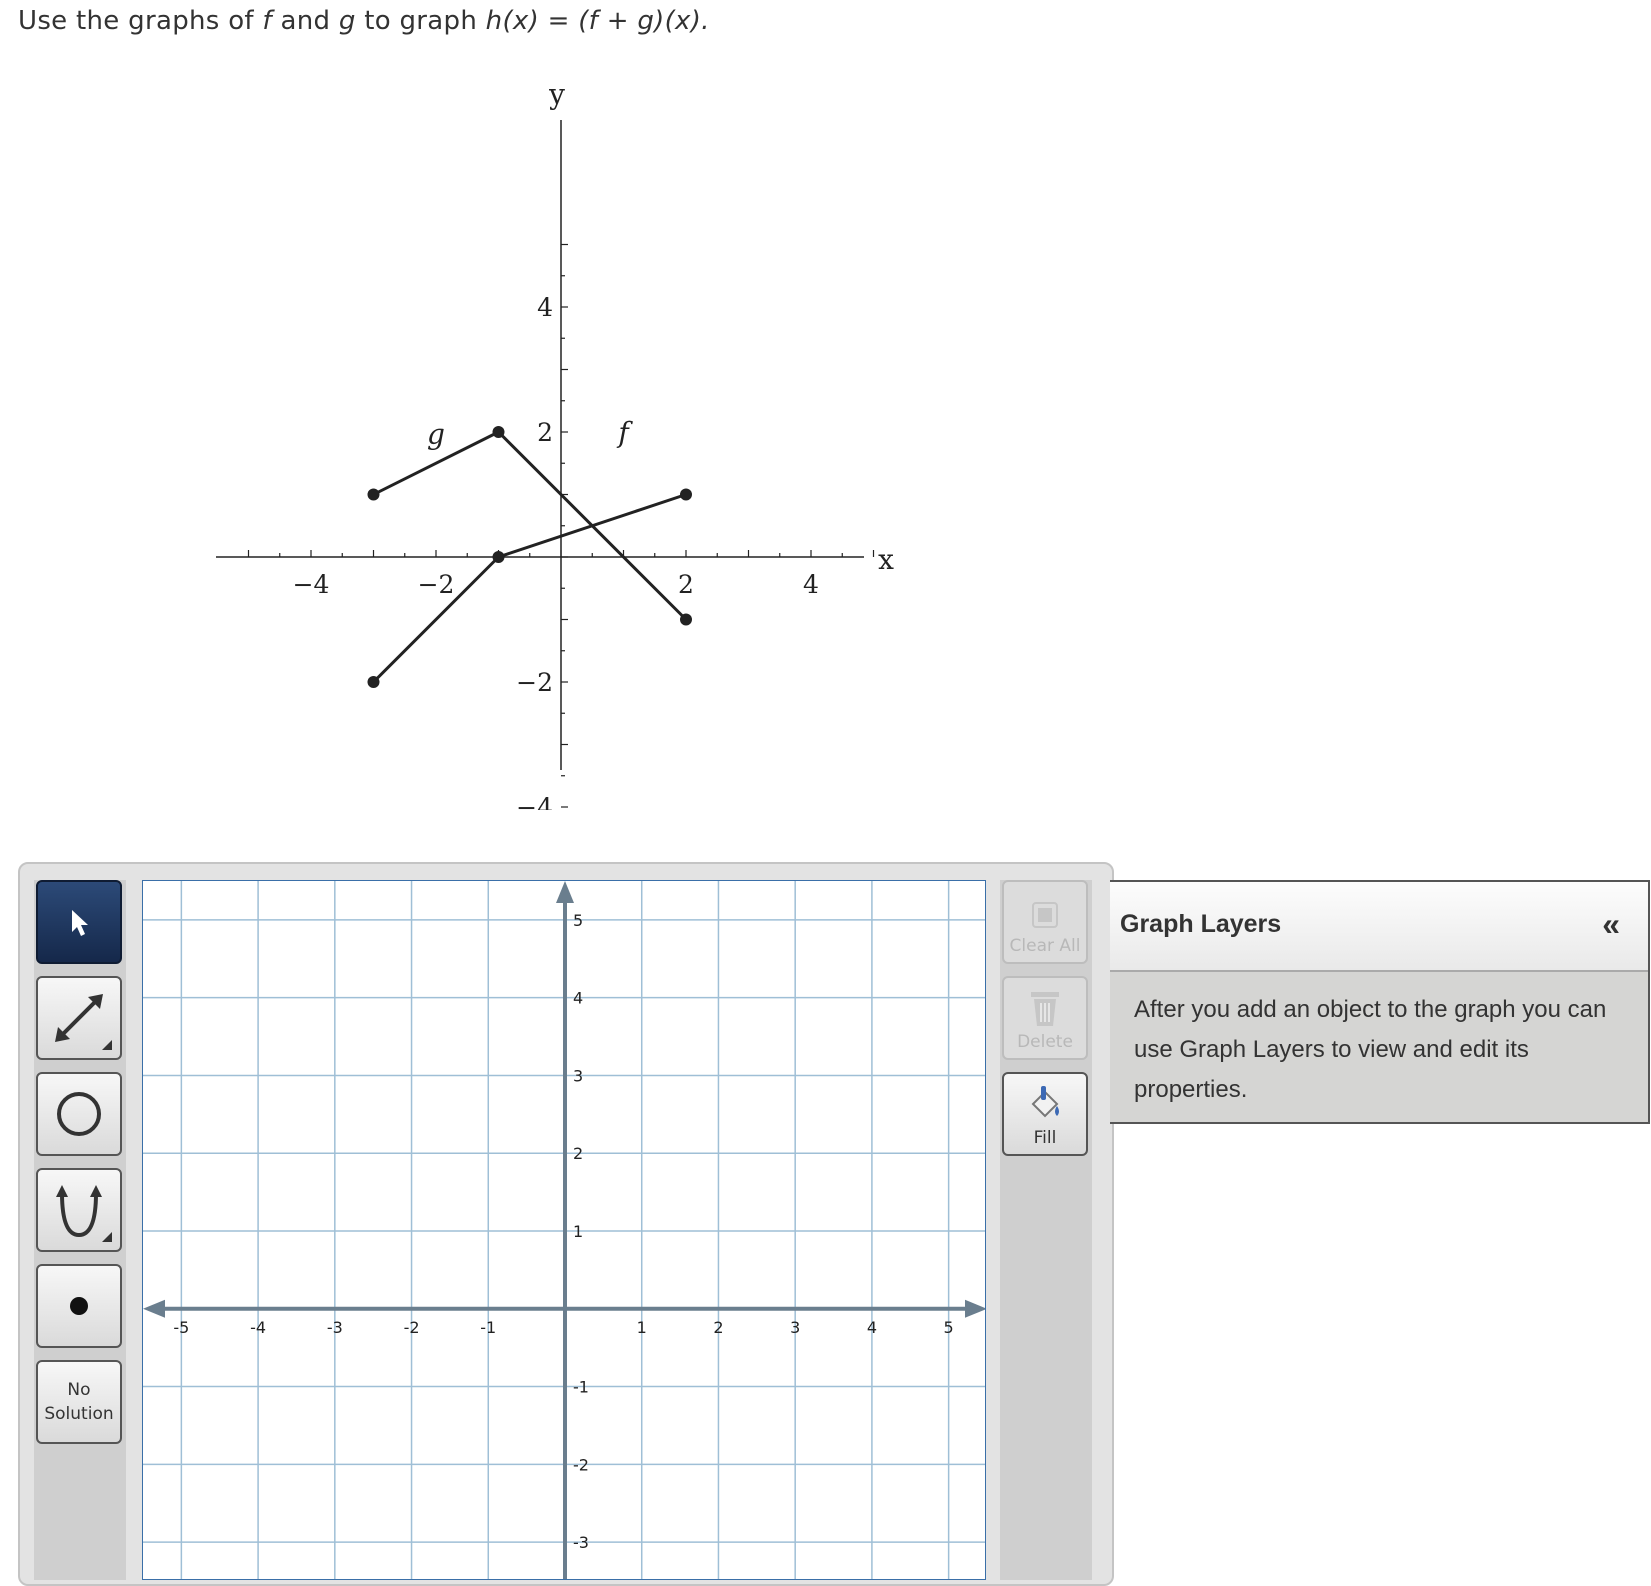  What do you see at coordinates (311, 584) in the screenshot?
I see `x-tick-label: −4` at bounding box center [311, 584].